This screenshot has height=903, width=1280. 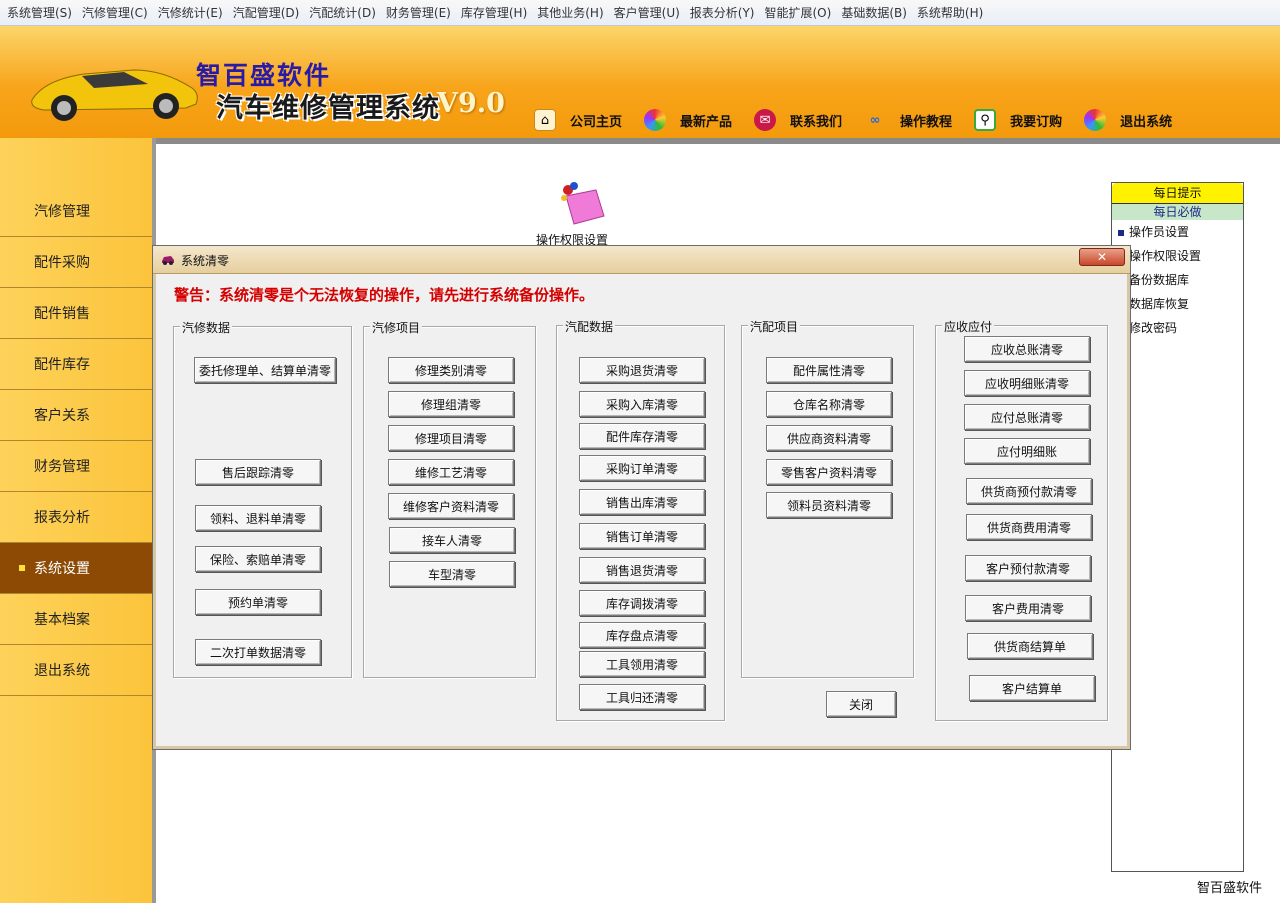 What do you see at coordinates (642, 664) in the screenshot?
I see `reset-tool-checkout-button: 工具领用清零` at bounding box center [642, 664].